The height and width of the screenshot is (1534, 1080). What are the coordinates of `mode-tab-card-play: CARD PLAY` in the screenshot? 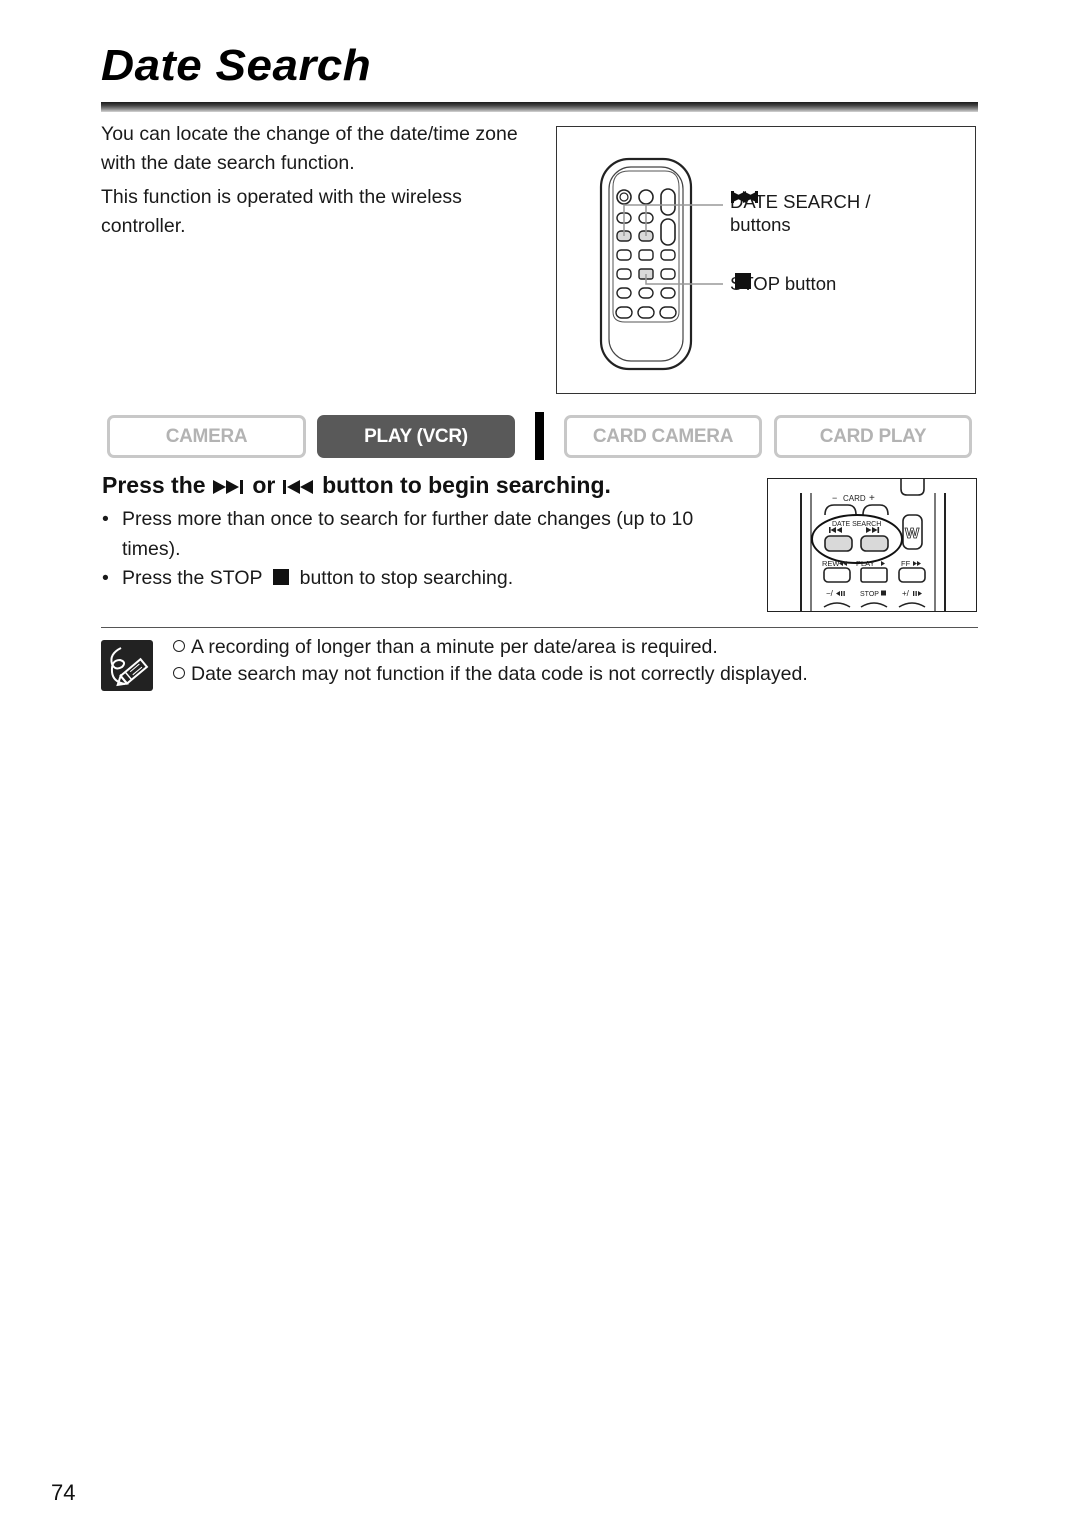 It's located at (873, 436).